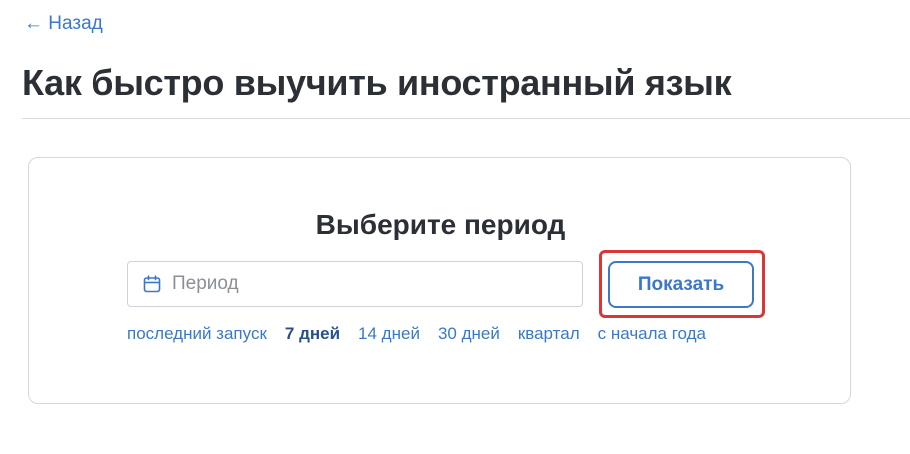 The width and height of the screenshot is (910, 454). I want to click on period-input, so click(372, 284).